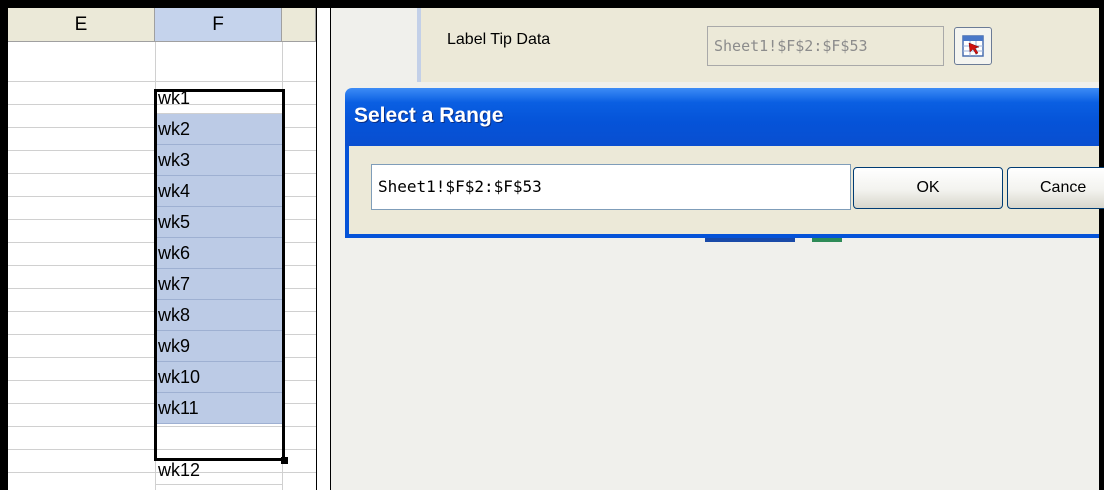 This screenshot has width=1104, height=490. I want to click on range-input: Sheet1!$F$2:$F$53, so click(611, 187).